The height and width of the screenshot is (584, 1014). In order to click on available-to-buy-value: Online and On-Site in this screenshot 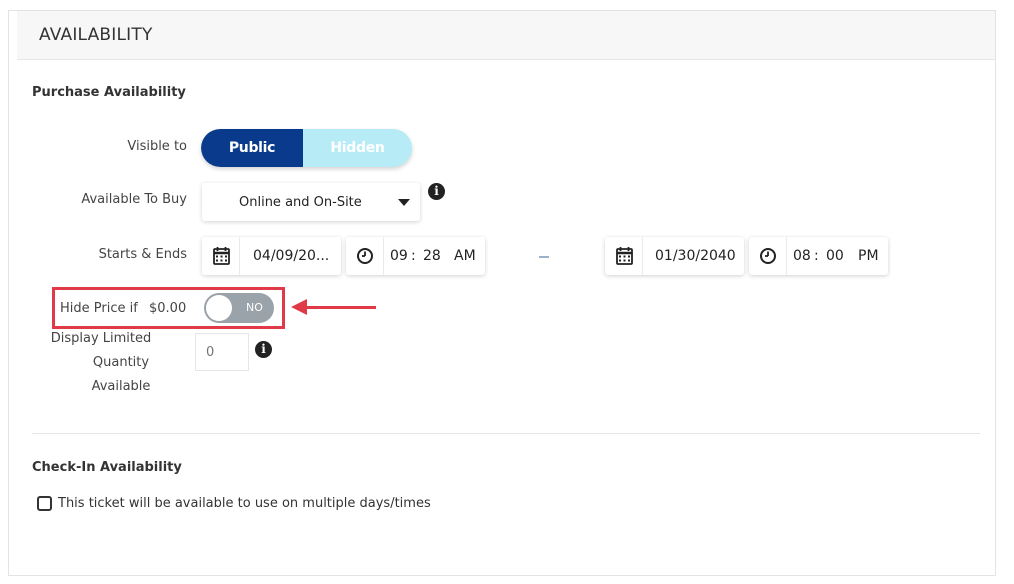, I will do `click(300, 202)`.